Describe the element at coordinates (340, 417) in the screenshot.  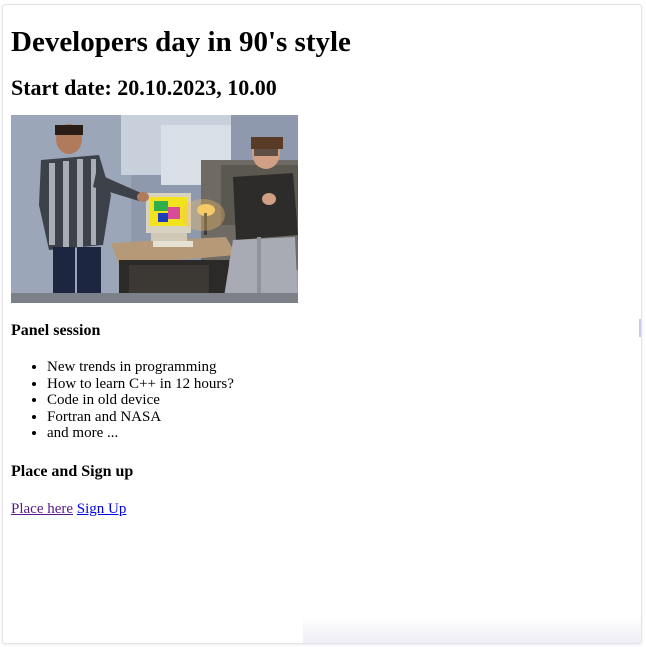
I see `list-item: Fortran and NASA` at that location.